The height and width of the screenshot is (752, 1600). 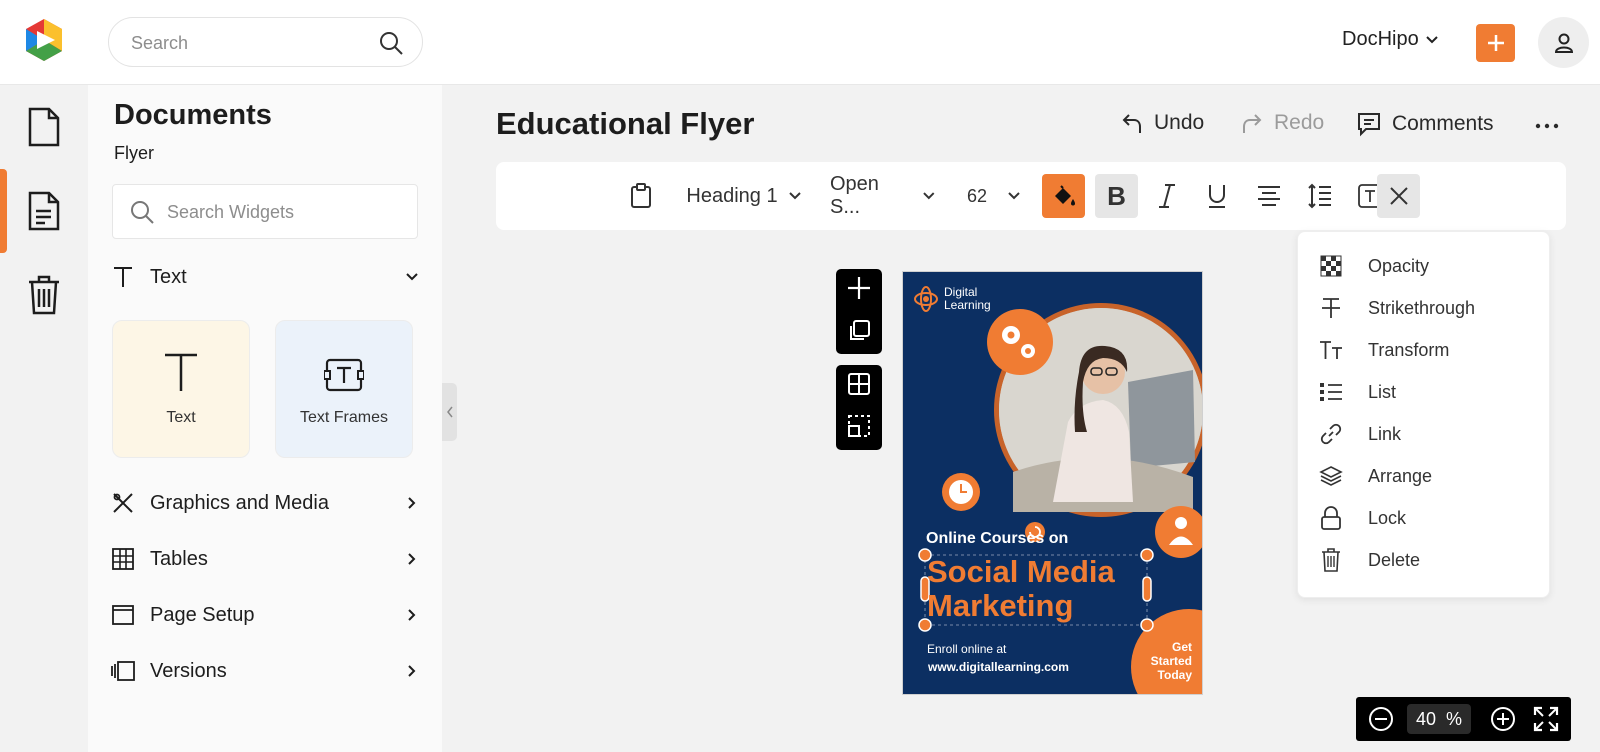 I want to click on list-icon, so click(x=1331, y=392).